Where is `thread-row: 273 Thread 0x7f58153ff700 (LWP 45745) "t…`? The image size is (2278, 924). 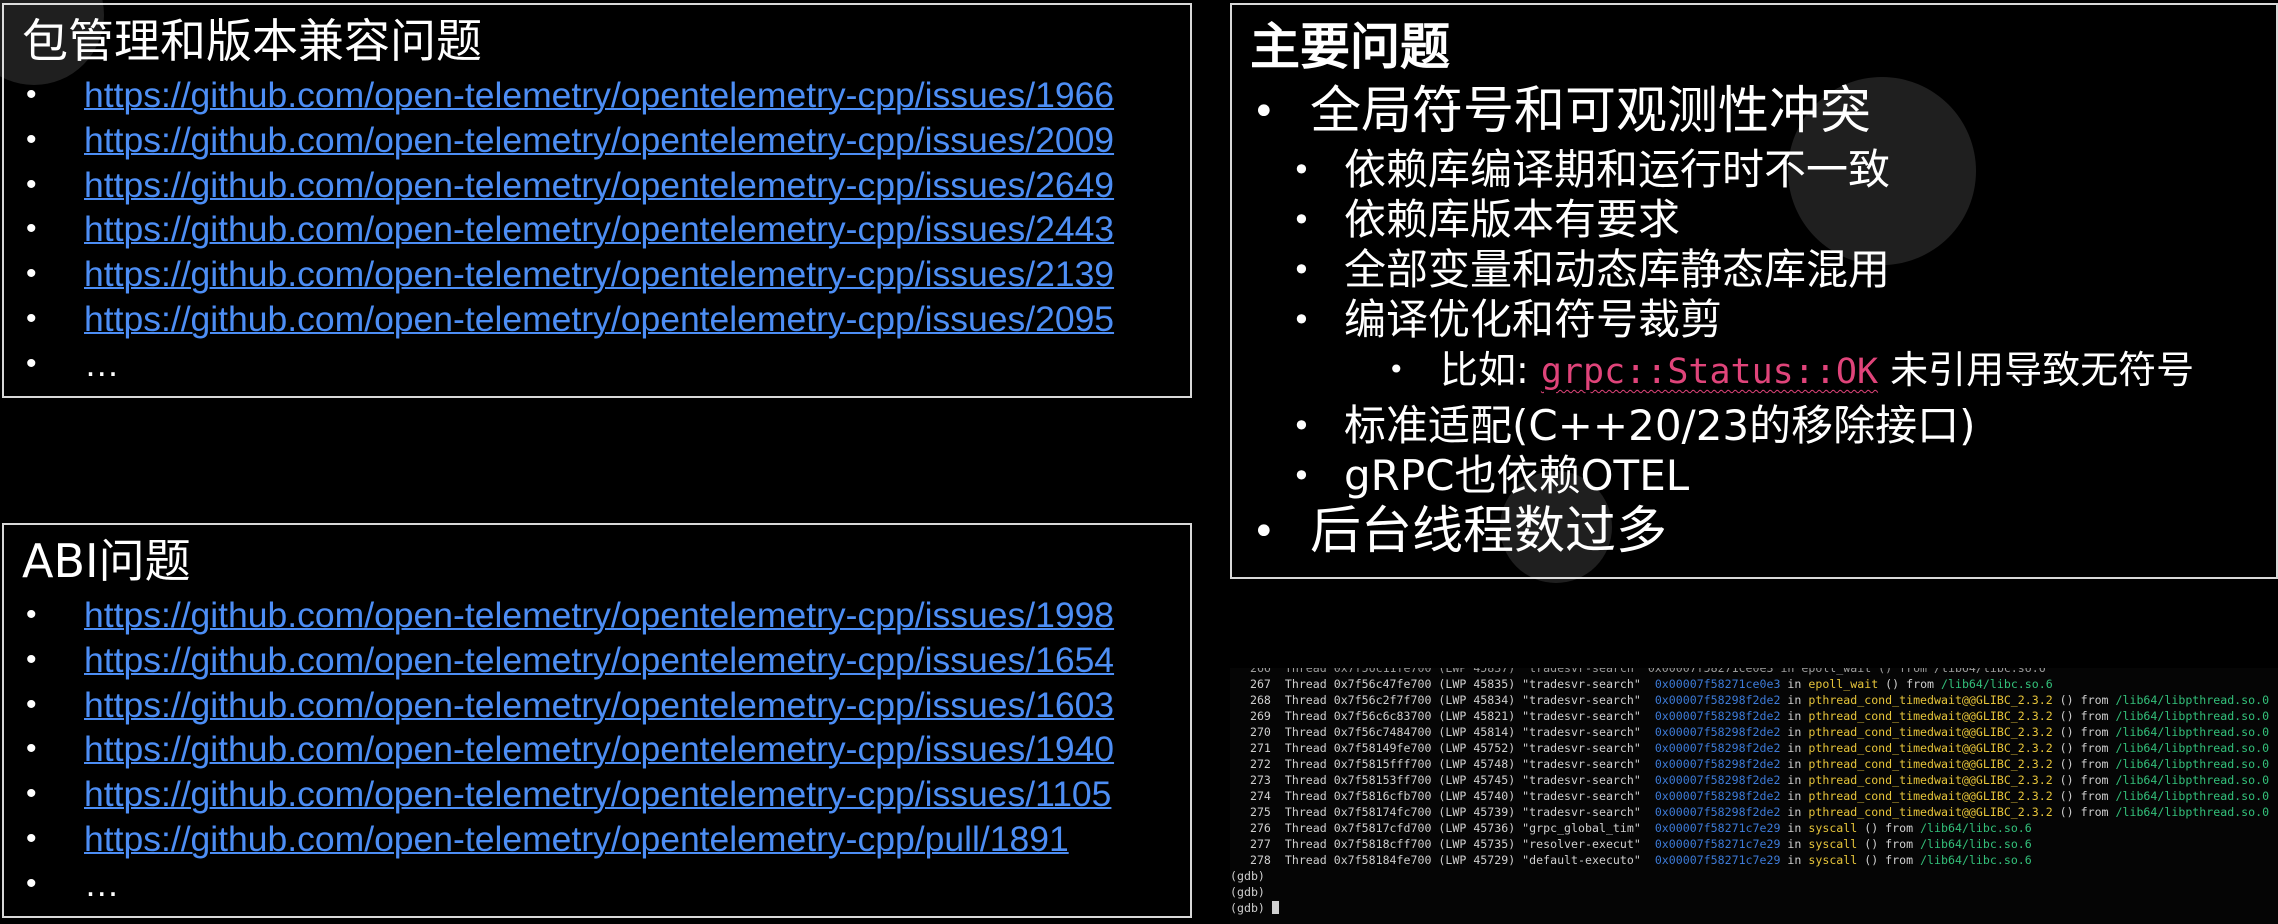 thread-row: 273 Thread 0x7f58153ff700 (LWP 45745) "t… is located at coordinates (1752, 780).